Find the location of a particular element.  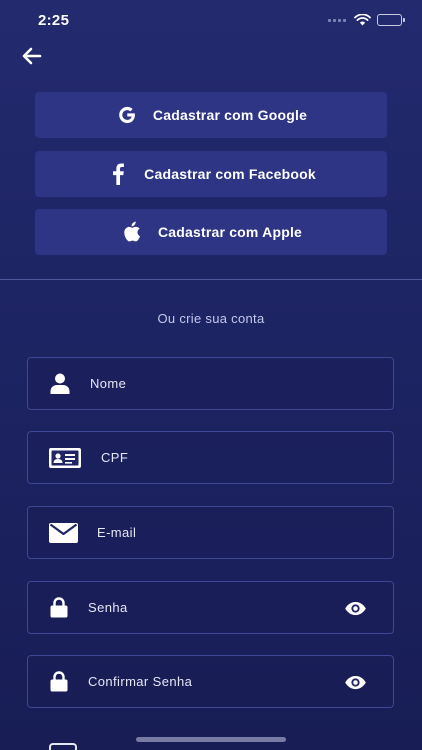

cpf-field: CPF is located at coordinates (210, 457).